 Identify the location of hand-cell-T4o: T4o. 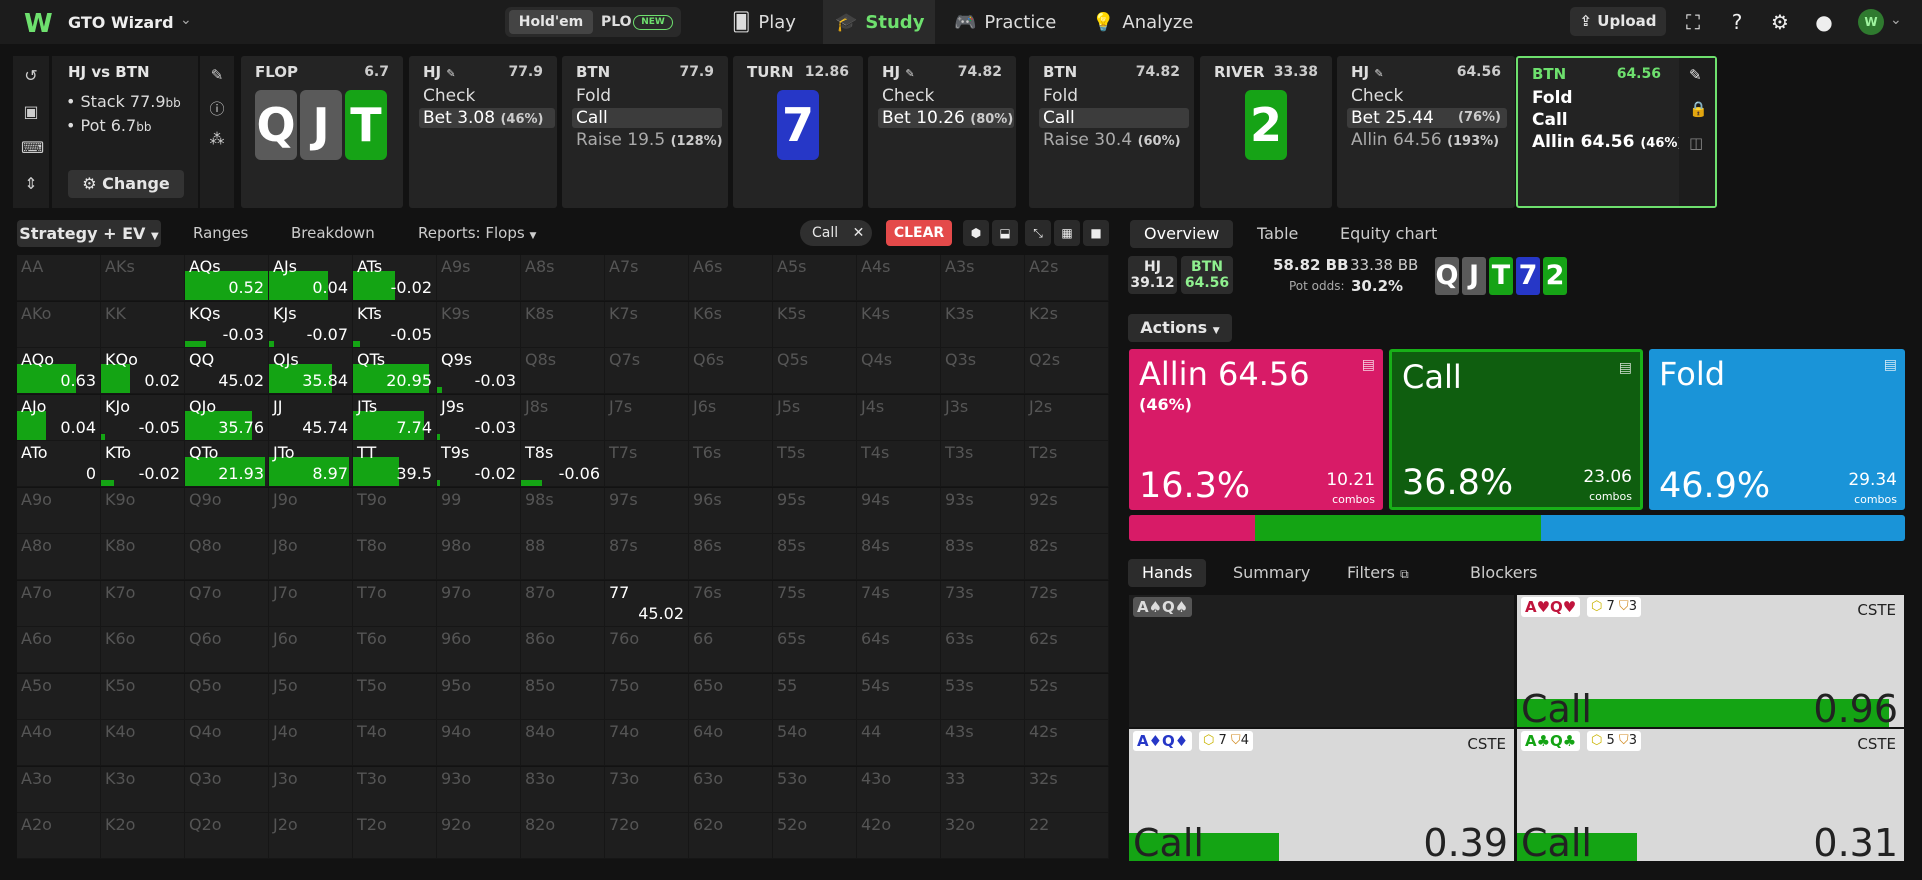
(395, 743).